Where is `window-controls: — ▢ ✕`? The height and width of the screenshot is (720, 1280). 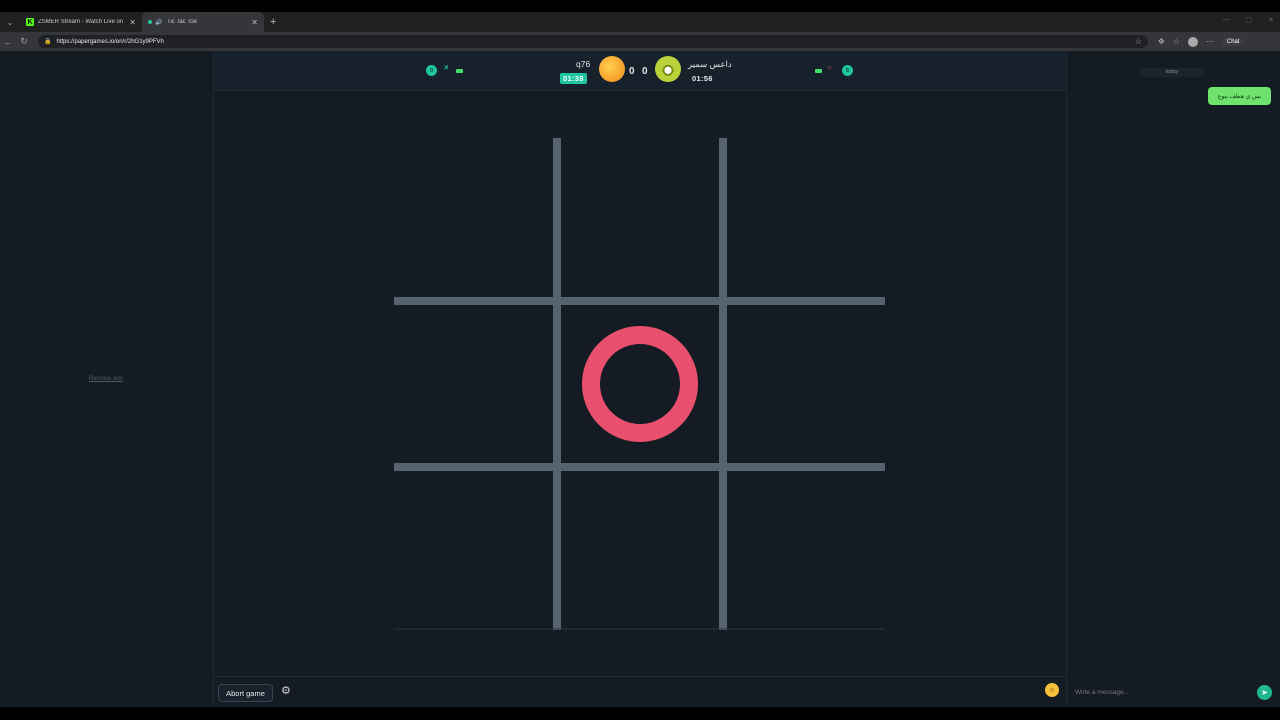 window-controls: — ▢ ✕ is located at coordinates (1249, 20).